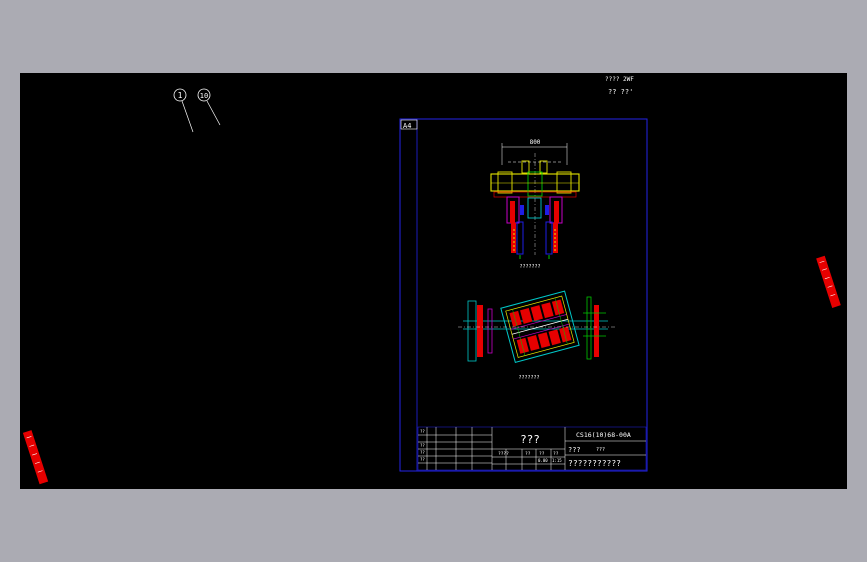  Describe the element at coordinates (530, 439) in the screenshot. I see `drawing-title: ???` at that location.